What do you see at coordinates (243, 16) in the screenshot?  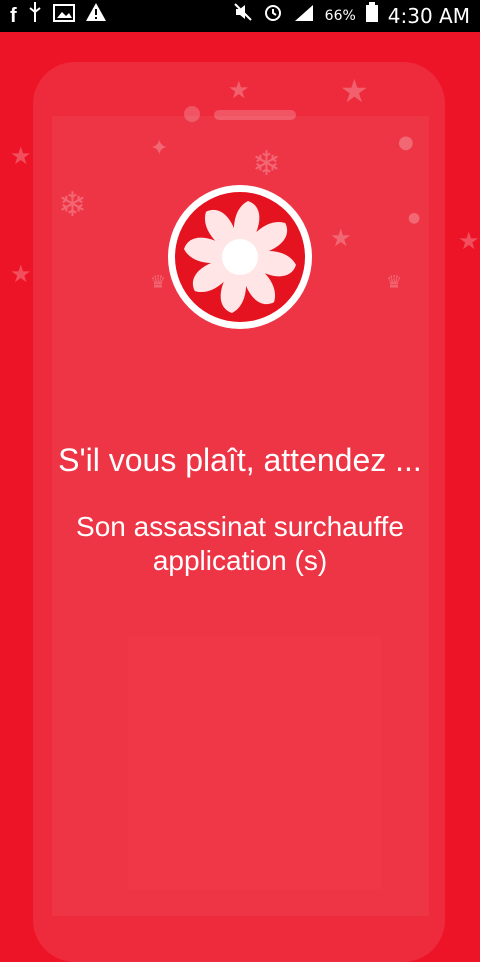 I see `mute-icon` at bounding box center [243, 16].